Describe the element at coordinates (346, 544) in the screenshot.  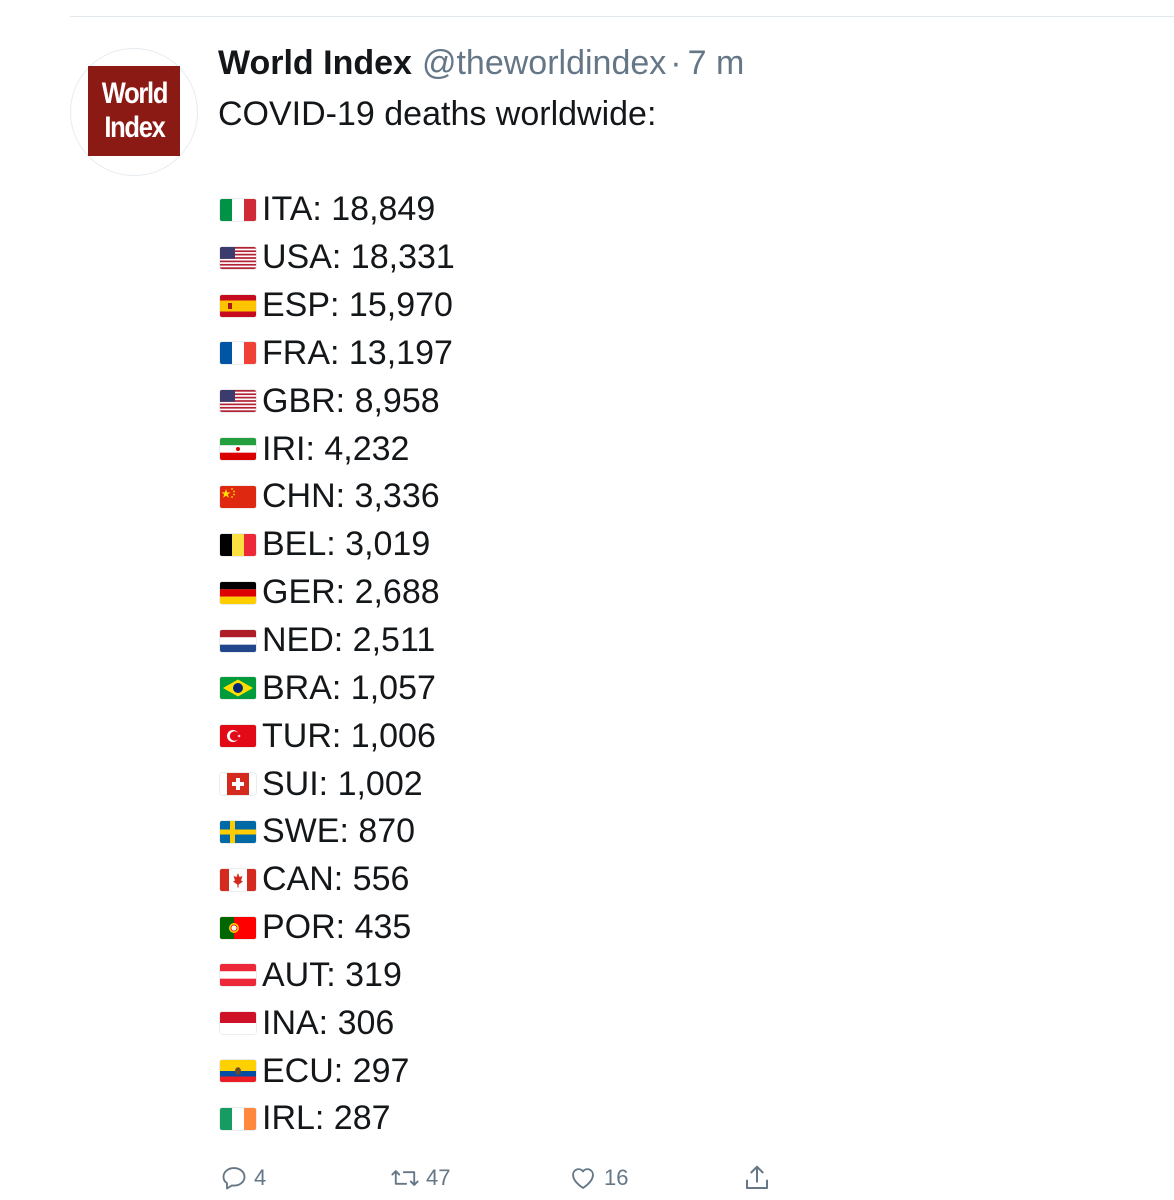
I see `death-count-text: BEL: 3,019` at that location.